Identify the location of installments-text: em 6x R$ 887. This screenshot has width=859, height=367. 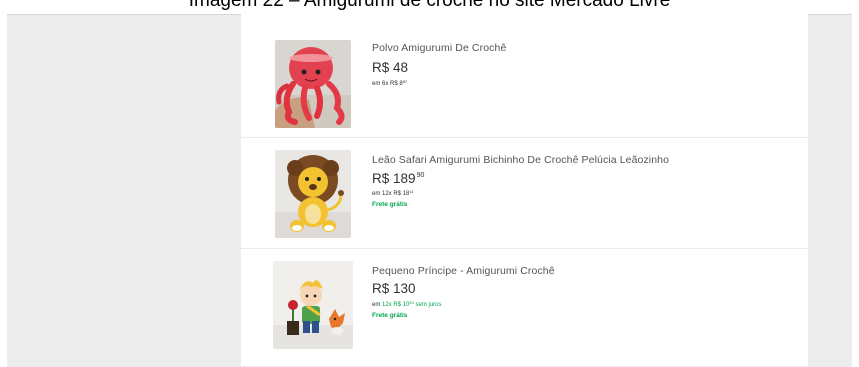
(390, 83).